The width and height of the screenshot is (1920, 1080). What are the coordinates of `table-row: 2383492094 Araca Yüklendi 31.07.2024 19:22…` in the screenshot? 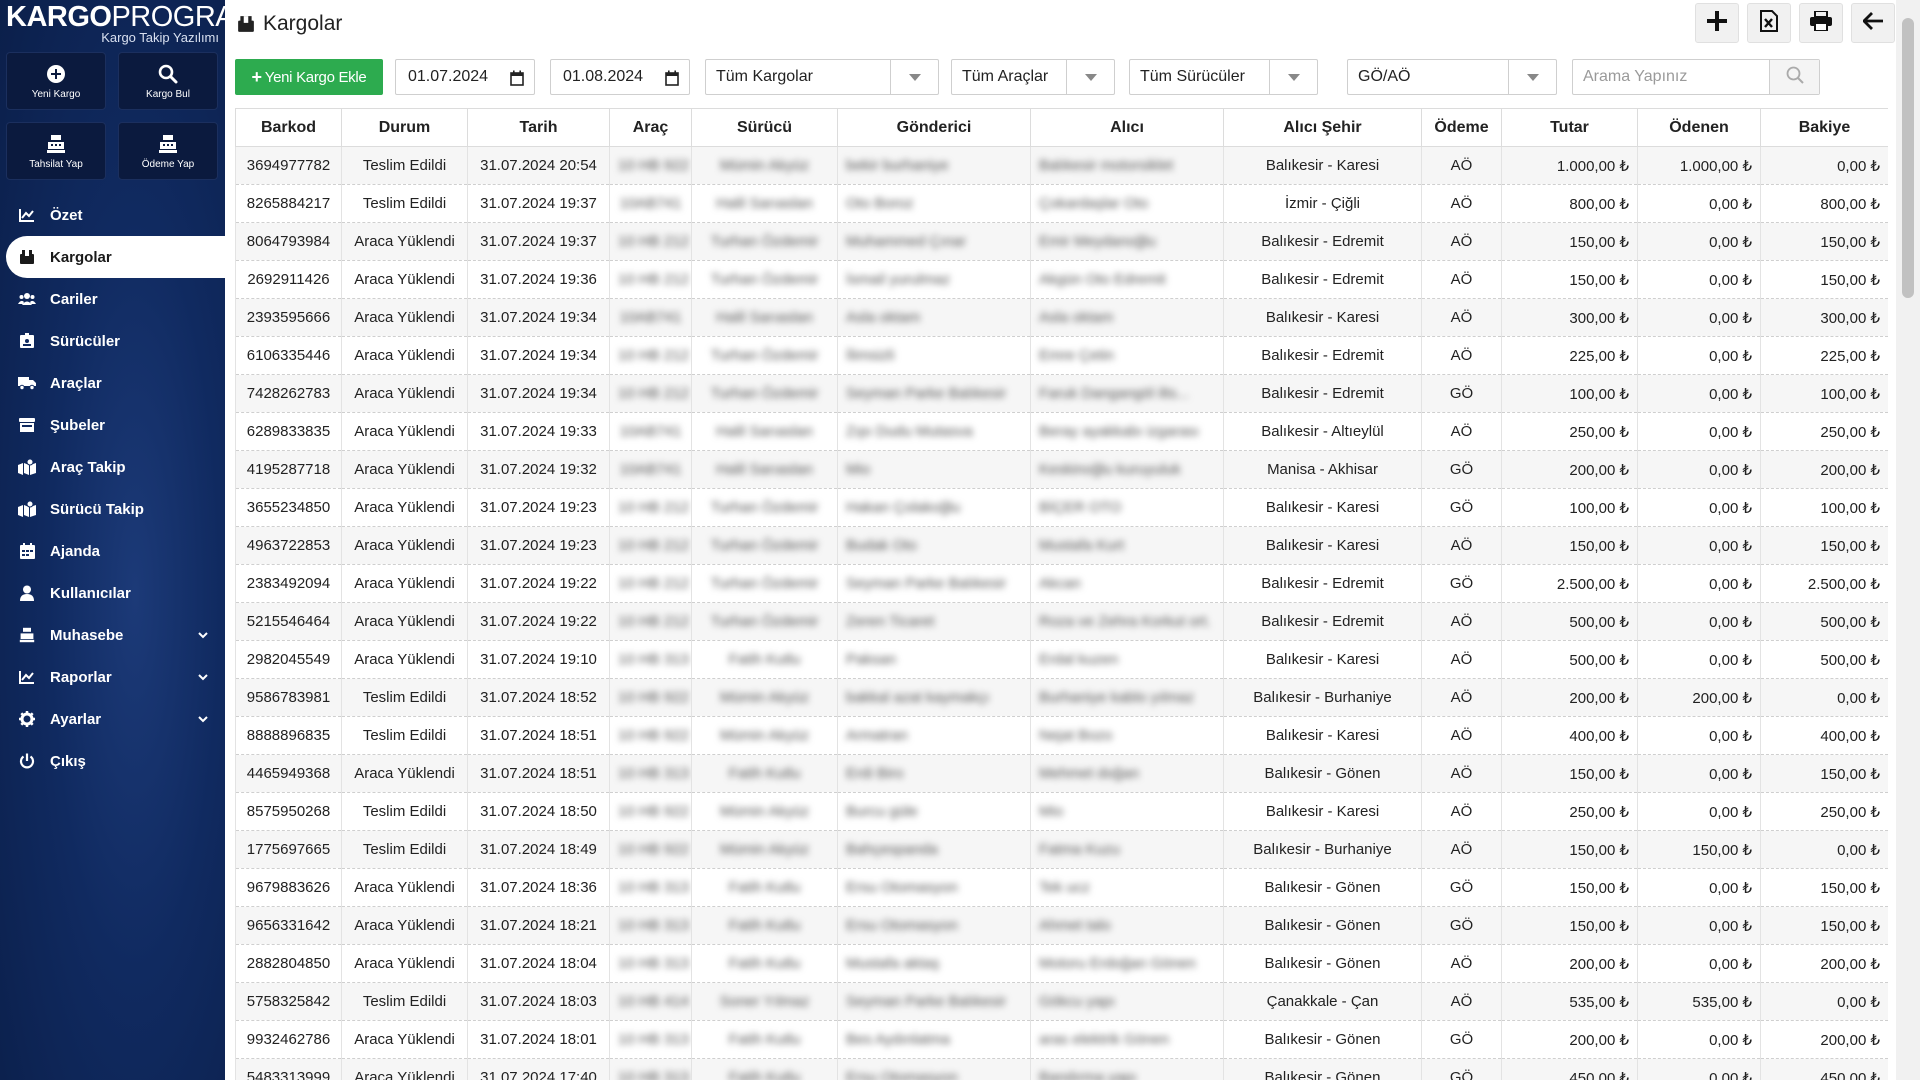 It's located at (1061, 583).